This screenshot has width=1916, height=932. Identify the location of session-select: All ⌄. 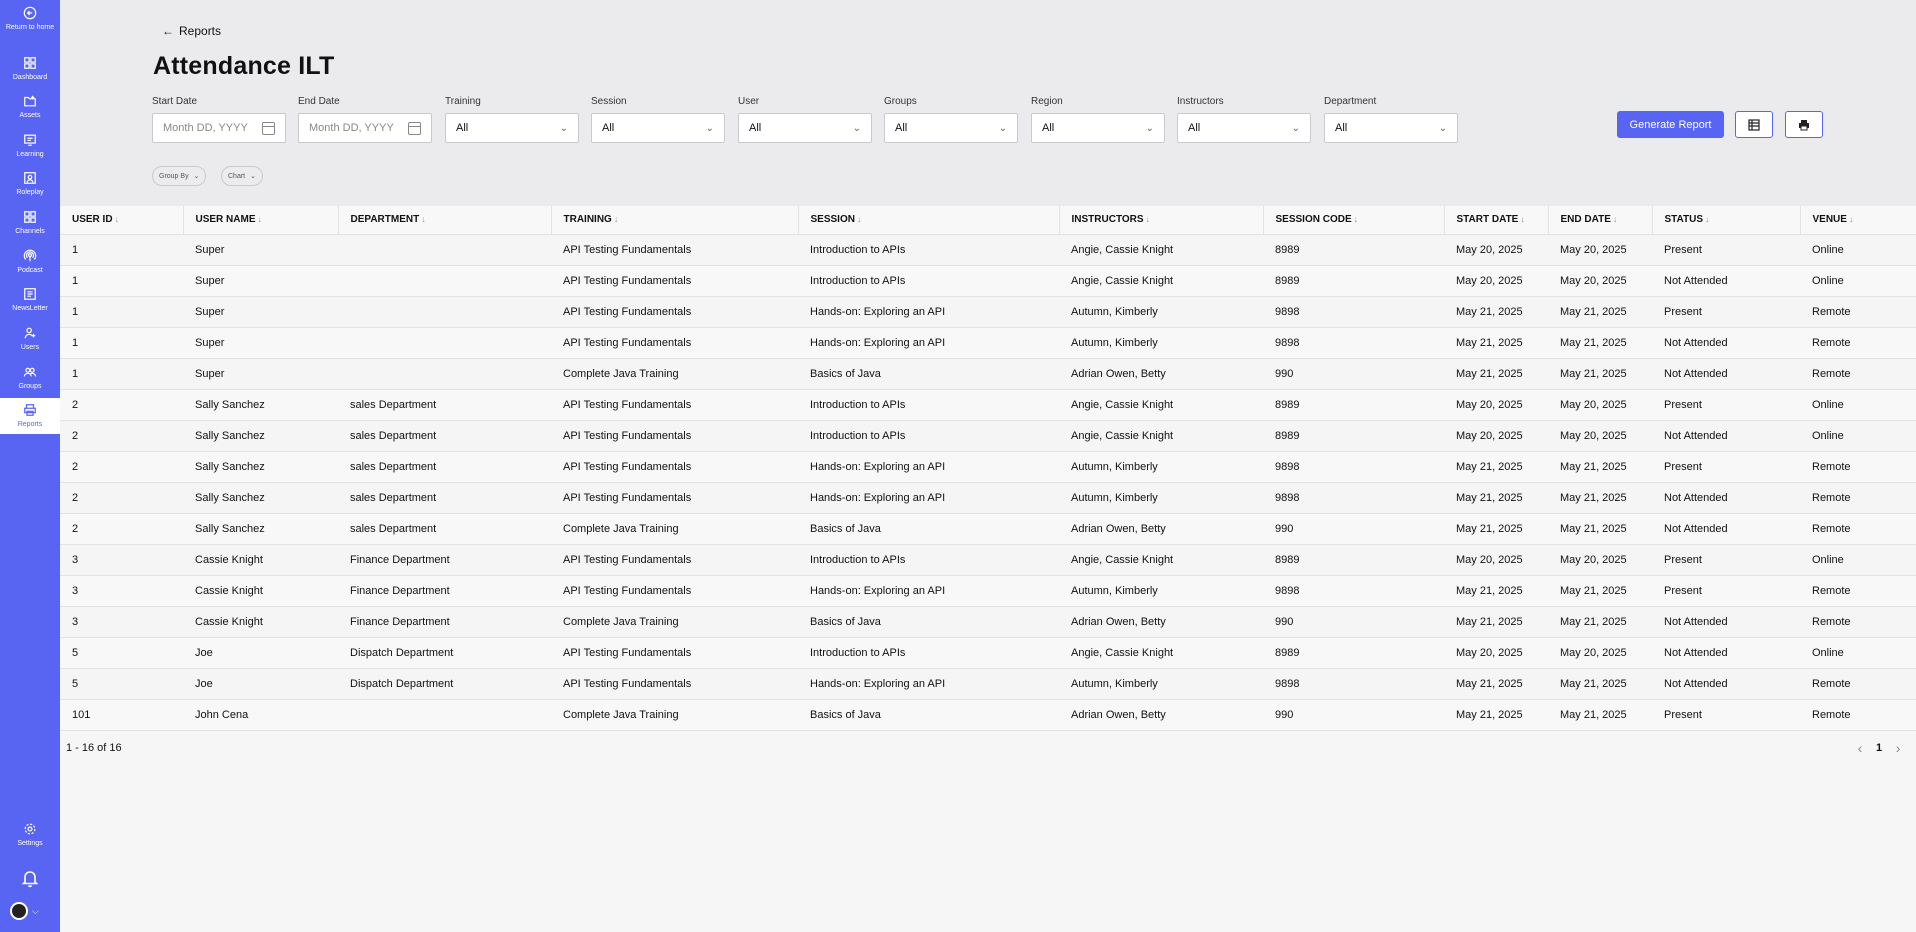
(658, 128).